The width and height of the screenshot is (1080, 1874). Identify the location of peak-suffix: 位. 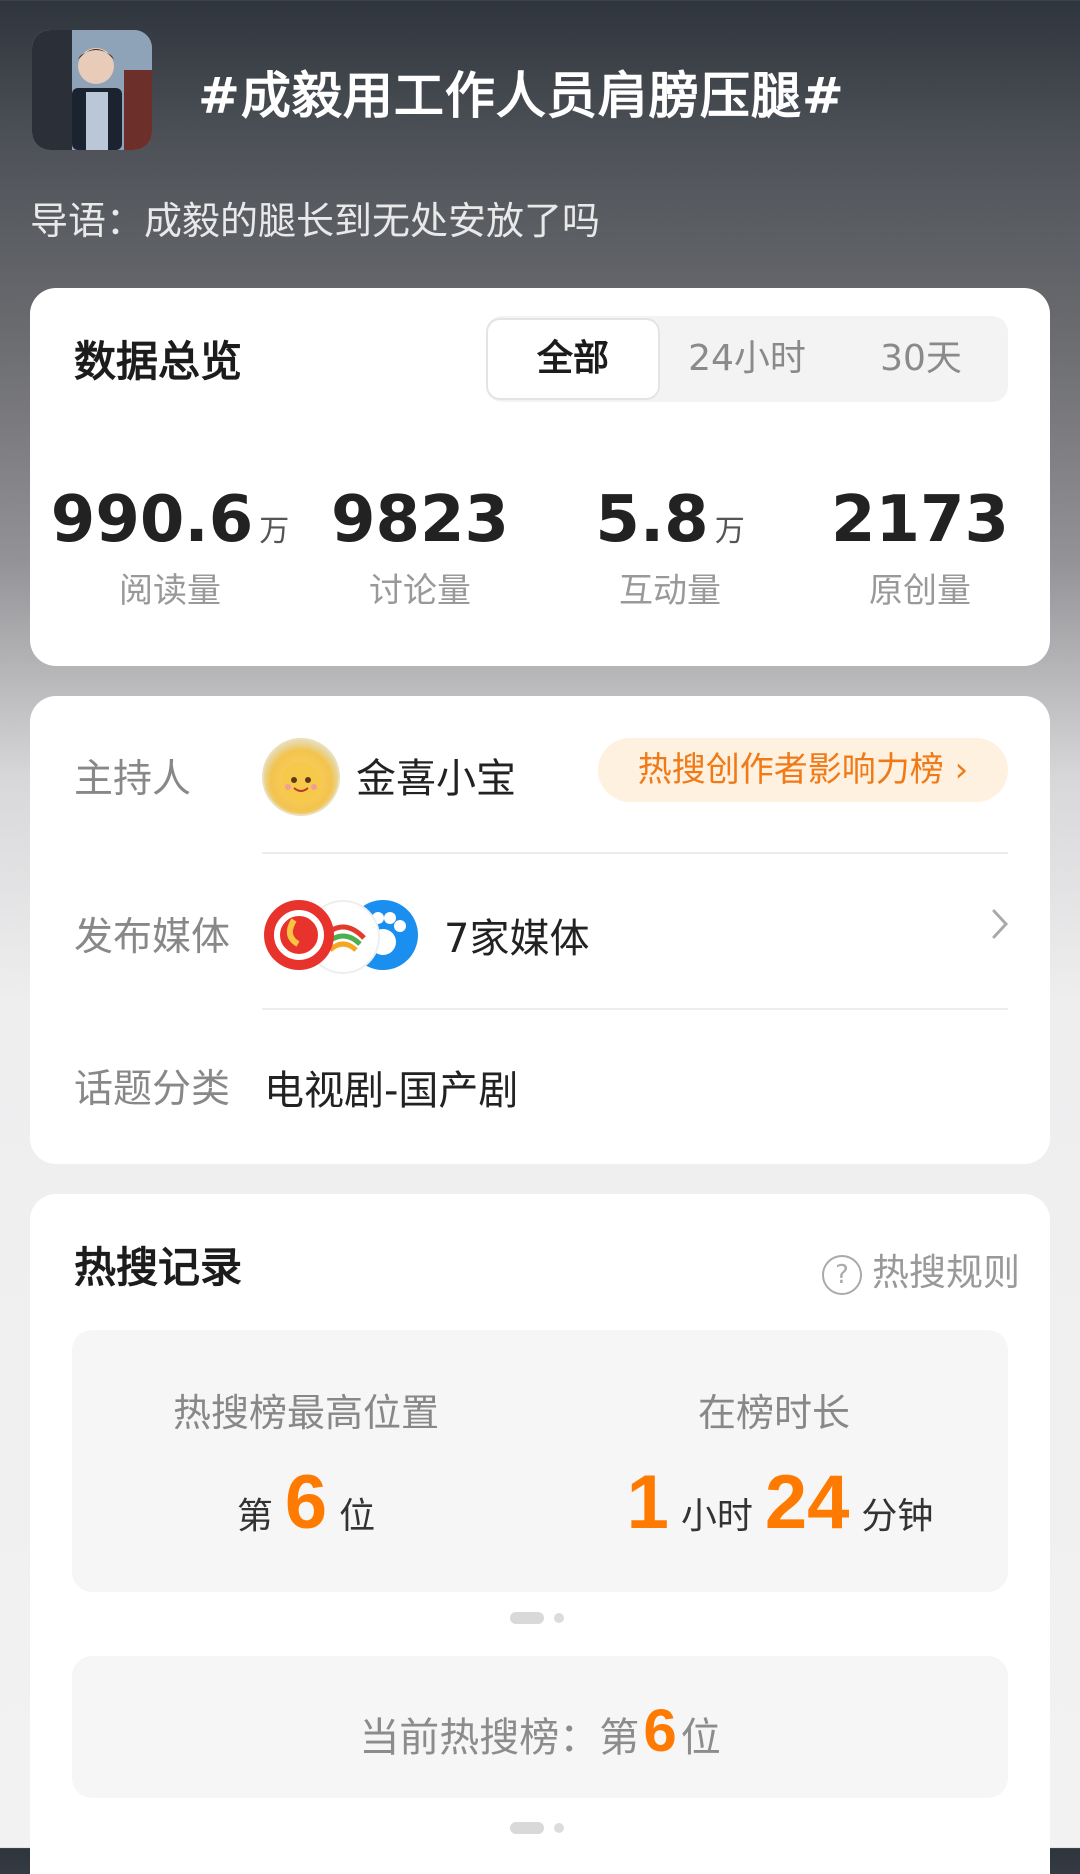
(357, 1516).